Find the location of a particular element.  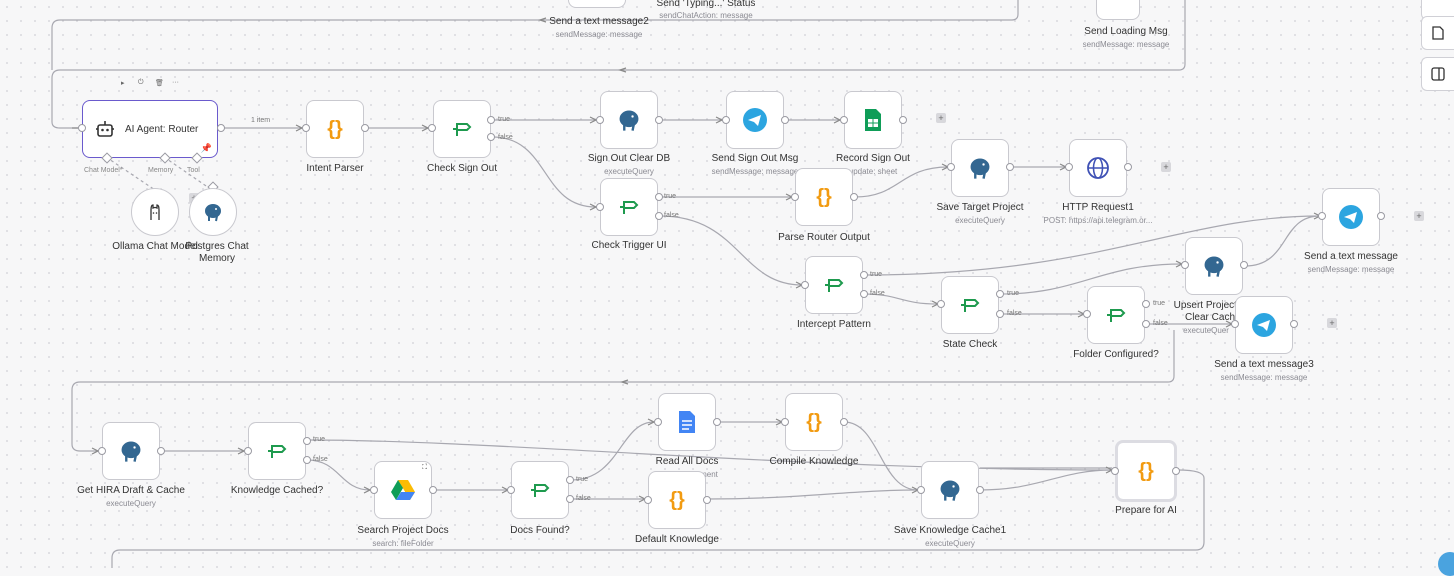

send-sign-out-msg-node is located at coordinates (755, 120).